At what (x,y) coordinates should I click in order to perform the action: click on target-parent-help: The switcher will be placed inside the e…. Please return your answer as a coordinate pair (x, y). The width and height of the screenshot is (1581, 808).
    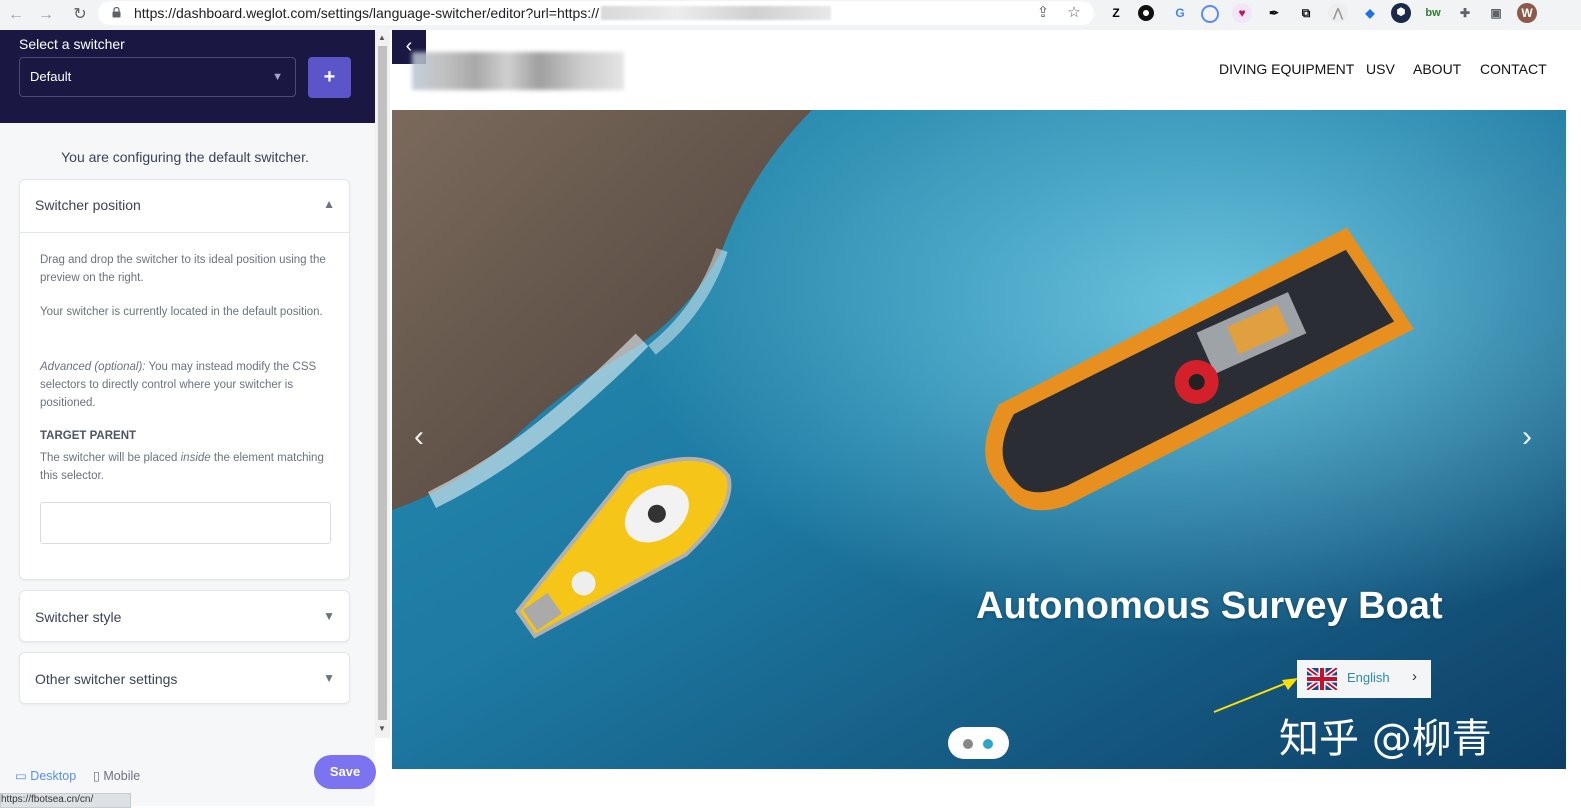
    Looking at the image, I should click on (185, 467).